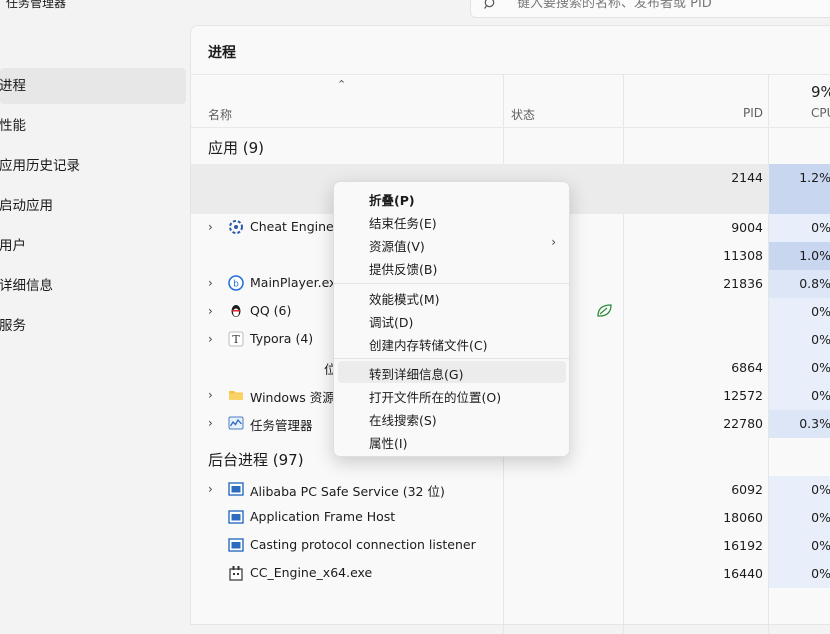 The width and height of the screenshot is (830, 634). I want to click on process-name: Application Frame Host, so click(323, 516).